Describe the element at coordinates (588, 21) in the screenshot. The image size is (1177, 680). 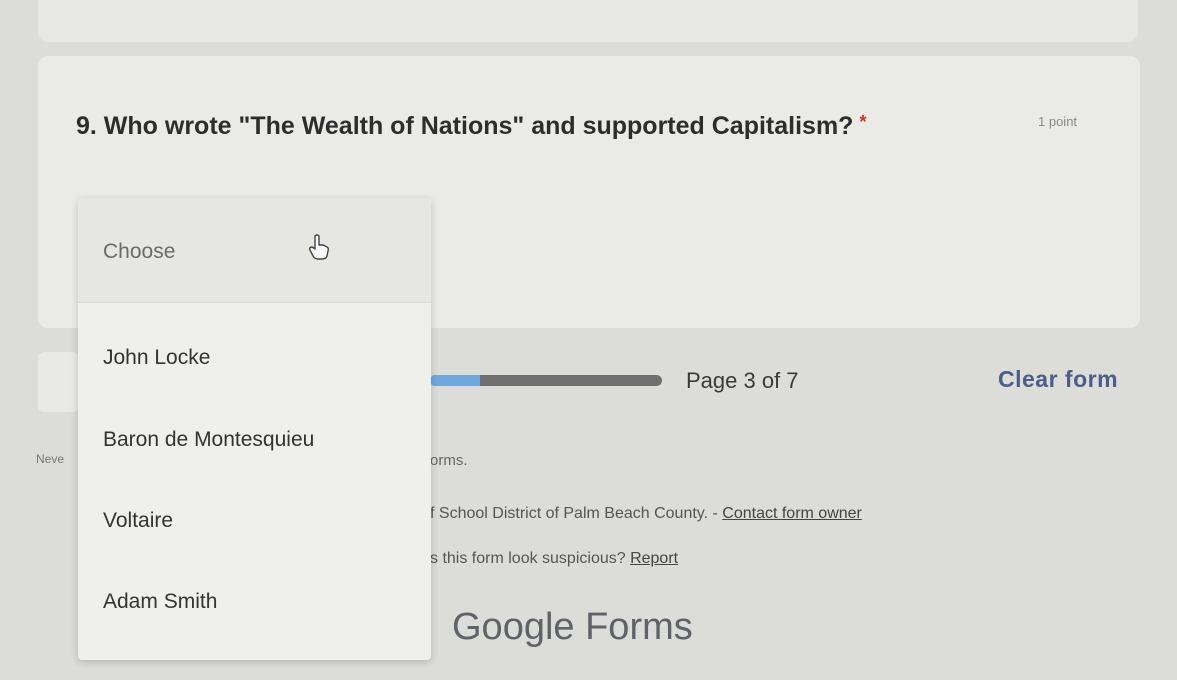
I see `previous-question-card` at that location.